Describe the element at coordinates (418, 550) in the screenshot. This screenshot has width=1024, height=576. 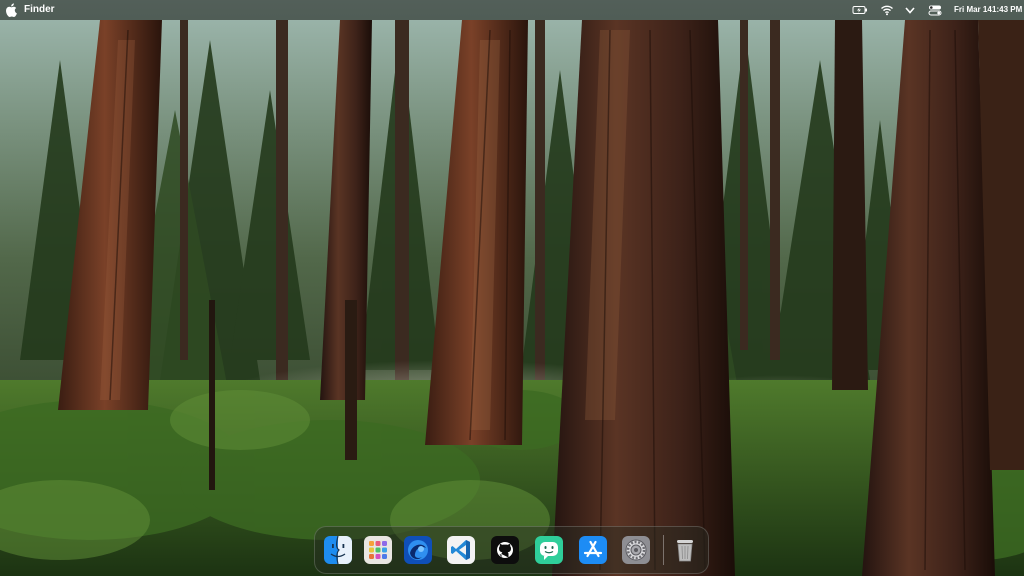
I see `browser-icon` at that location.